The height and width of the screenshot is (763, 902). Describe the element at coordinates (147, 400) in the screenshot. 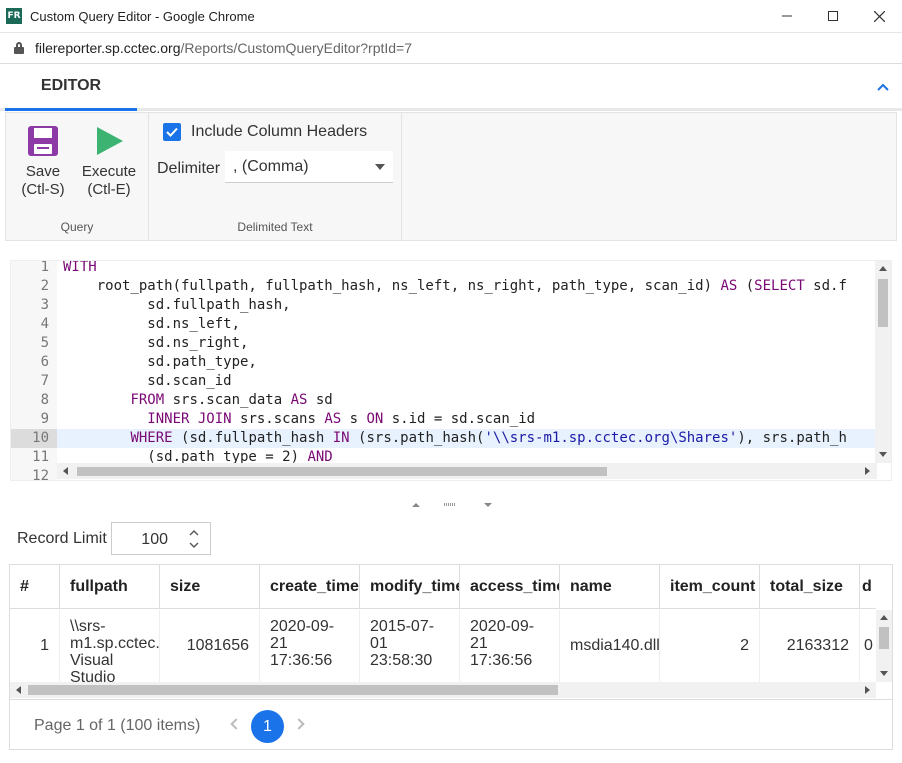

I see `sql-keyword: FROM` at that location.